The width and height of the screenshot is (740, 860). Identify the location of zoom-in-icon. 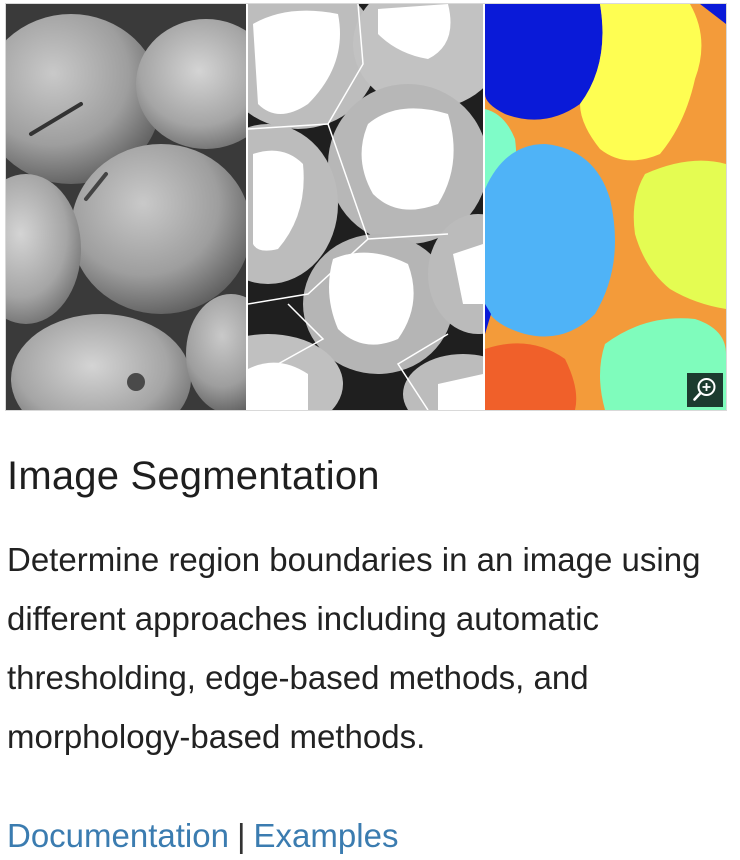
(704, 389).